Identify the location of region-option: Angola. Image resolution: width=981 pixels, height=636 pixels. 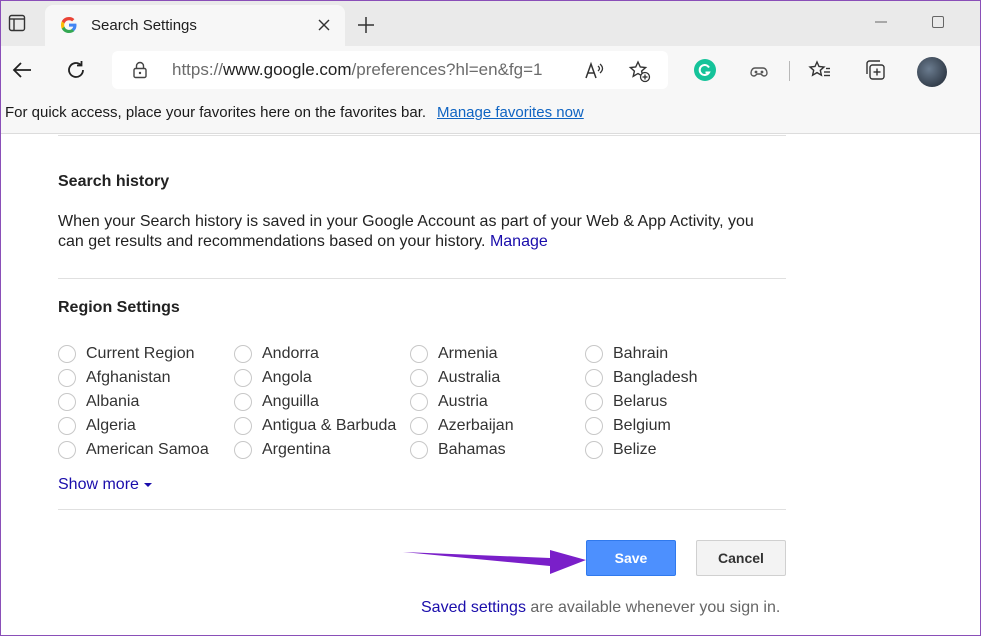
(273, 378).